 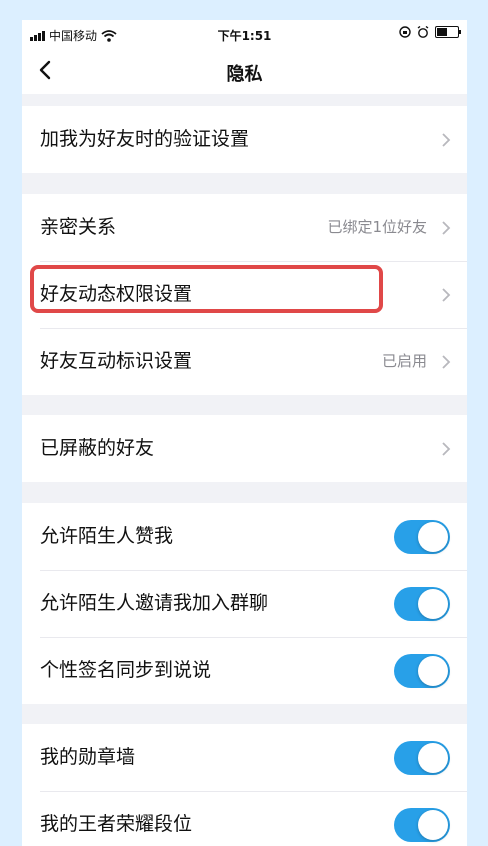 I want to click on battery-icon, so click(x=448, y=32).